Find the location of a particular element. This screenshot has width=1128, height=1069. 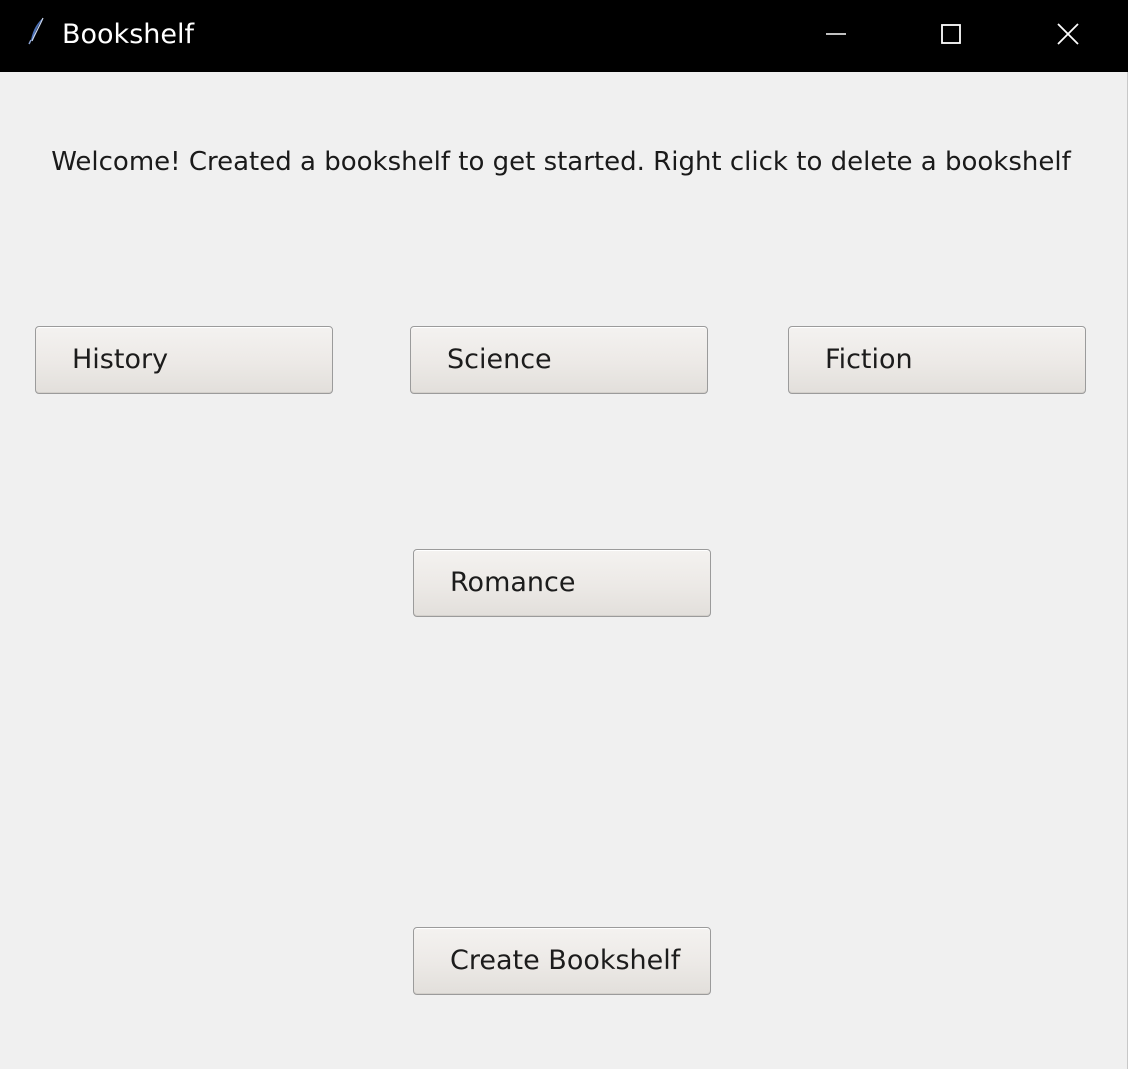

minimize-button is located at coordinates (836, 34).